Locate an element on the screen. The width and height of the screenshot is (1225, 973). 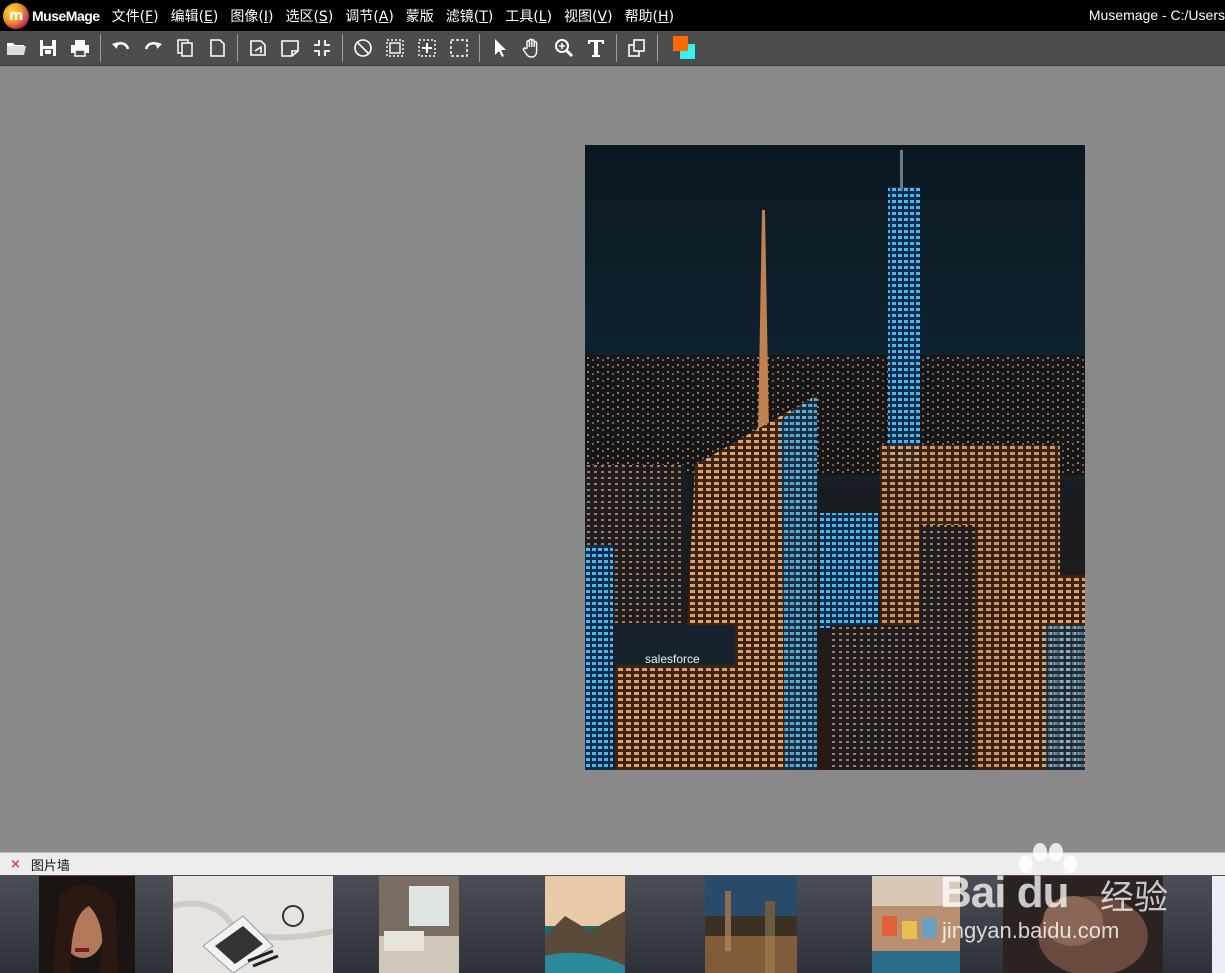
menu-accelerator: S is located at coordinates (323, 16).